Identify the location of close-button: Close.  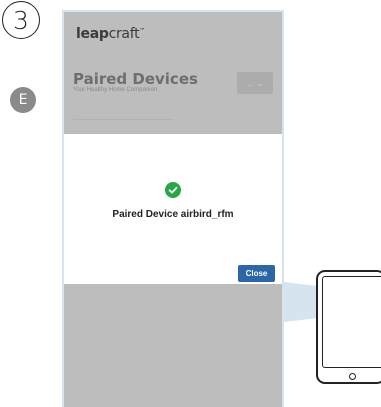
(256, 273).